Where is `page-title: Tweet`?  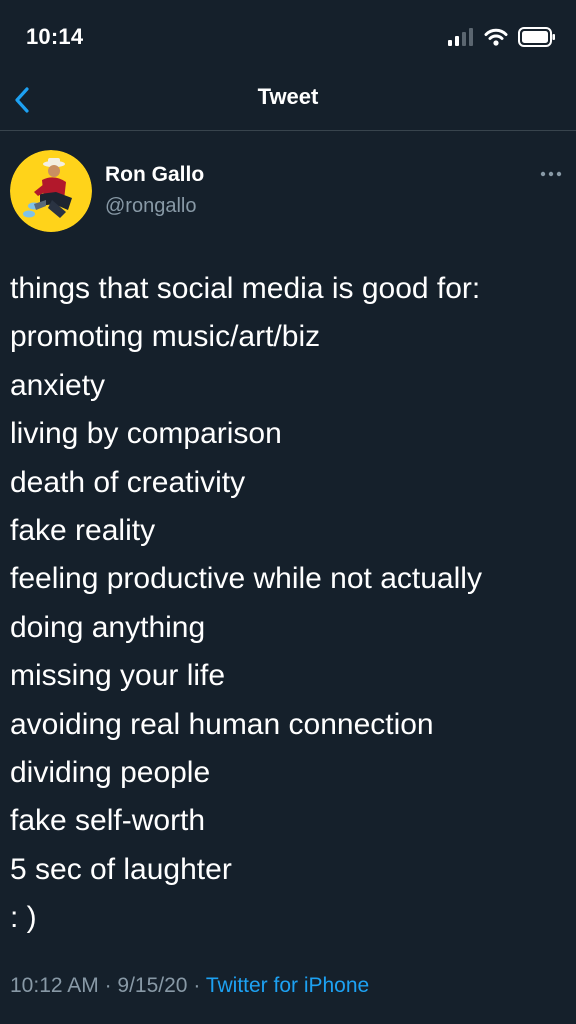 page-title: Tweet is located at coordinates (288, 96).